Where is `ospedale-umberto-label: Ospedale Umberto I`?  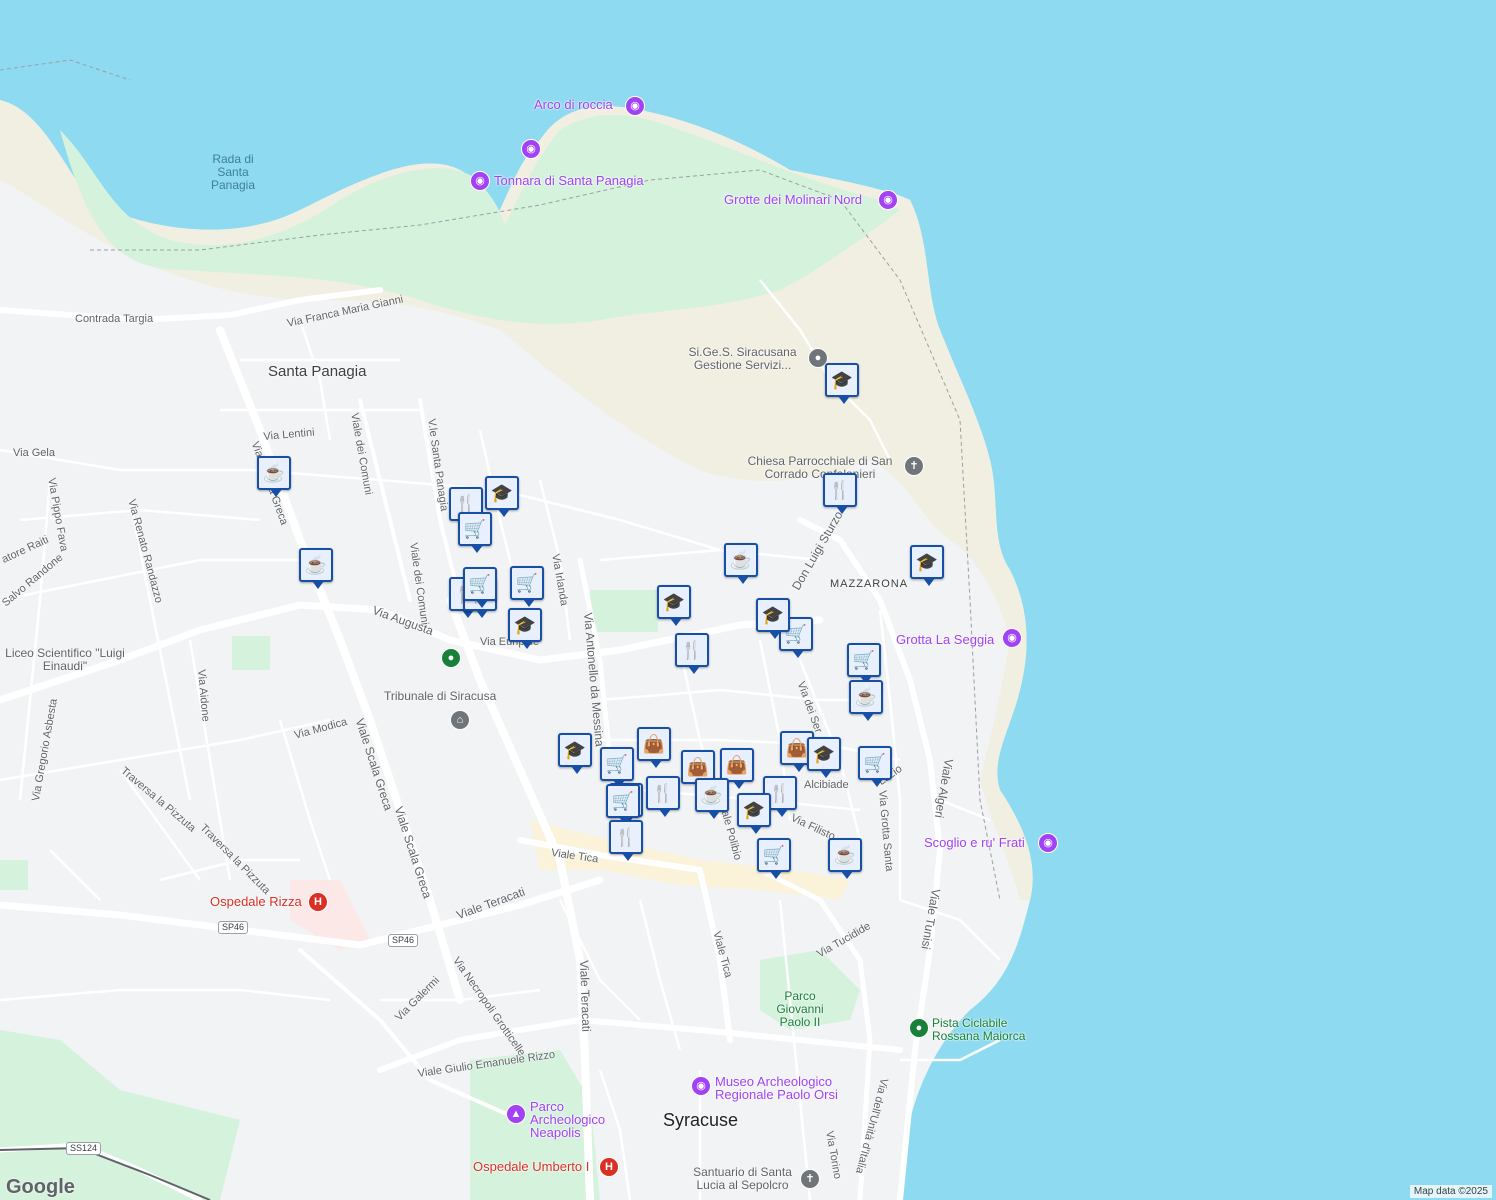 ospedale-umberto-label: Ospedale Umberto I is located at coordinates (531, 1166).